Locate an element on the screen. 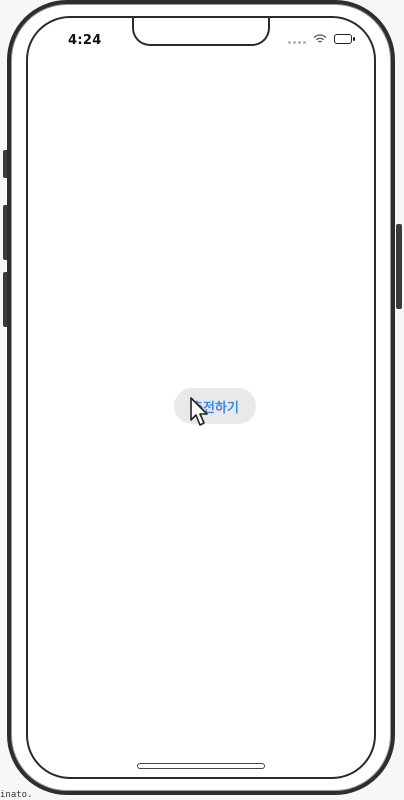 The height and width of the screenshot is (800, 404). notch is located at coordinates (201, 32).